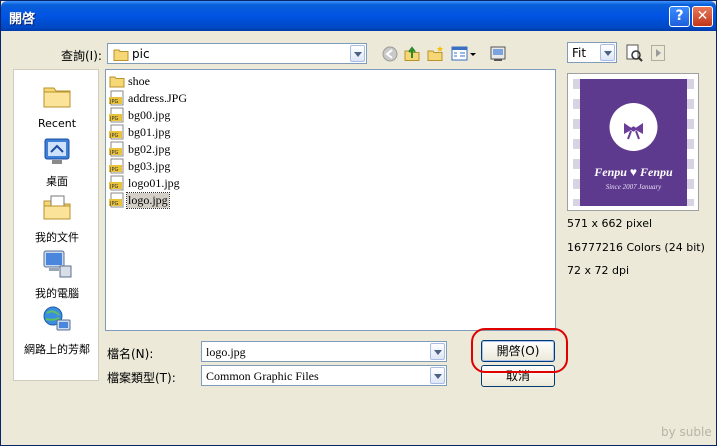 Image resolution: width=717 pixels, height=446 pixels. I want to click on recent-folder-icon, so click(57, 97).